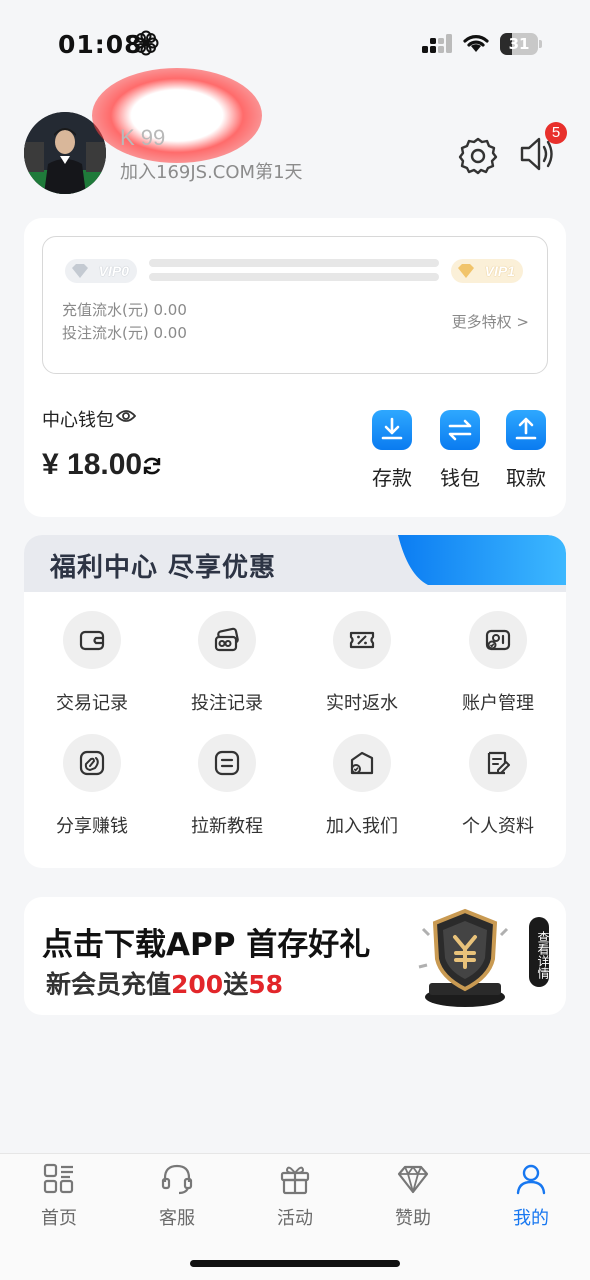 This screenshot has width=590, height=1280. Describe the element at coordinates (478, 155) in the screenshot. I see `gear-icon` at that location.